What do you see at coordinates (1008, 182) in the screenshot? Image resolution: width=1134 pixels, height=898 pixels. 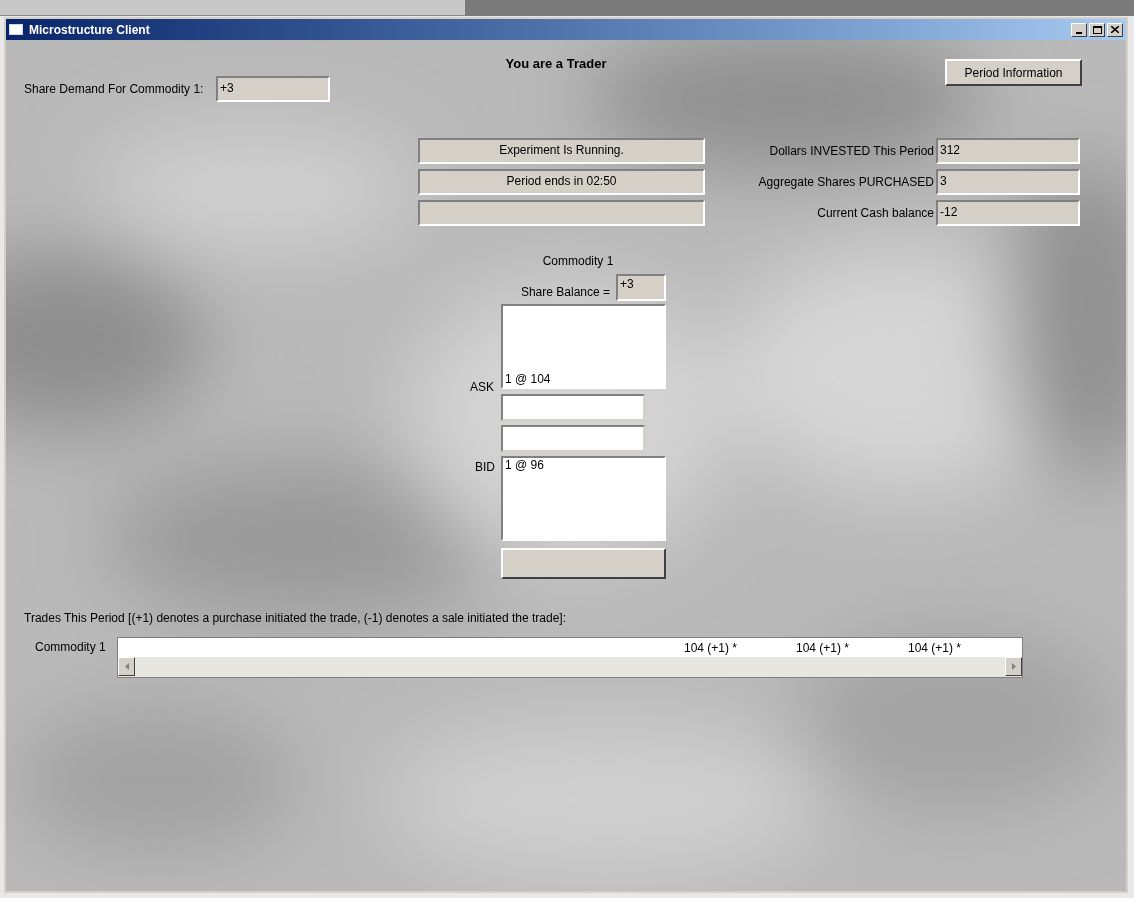 I see `stat-field: 3` at bounding box center [1008, 182].